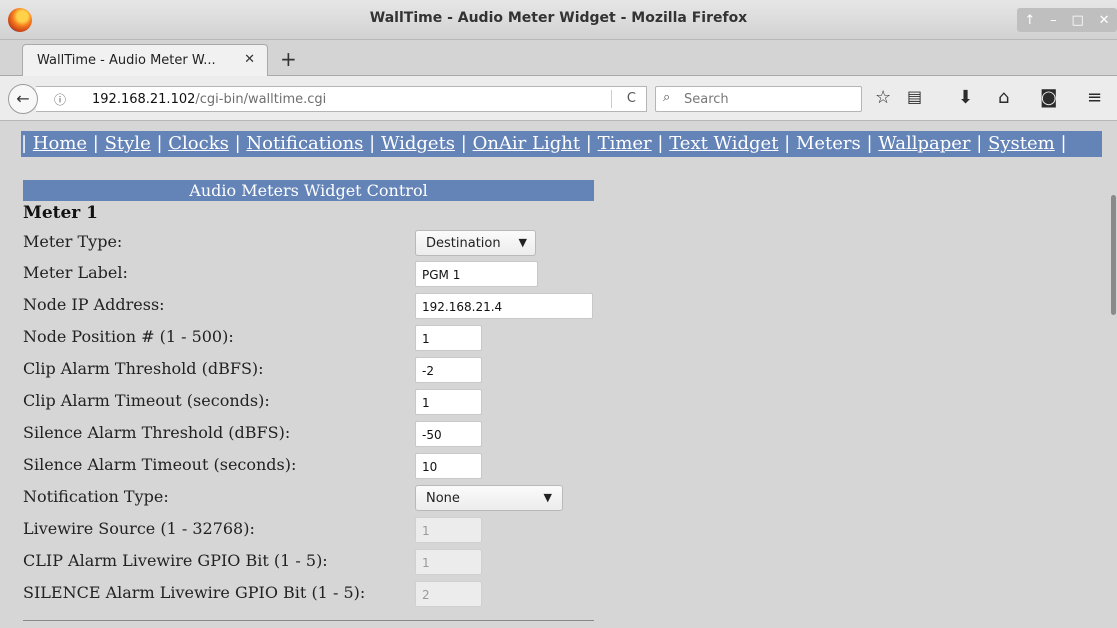 Image resolution: width=1117 pixels, height=628 pixels. What do you see at coordinates (1048, 97) in the screenshot?
I see `pocket-icon: ◙` at bounding box center [1048, 97].